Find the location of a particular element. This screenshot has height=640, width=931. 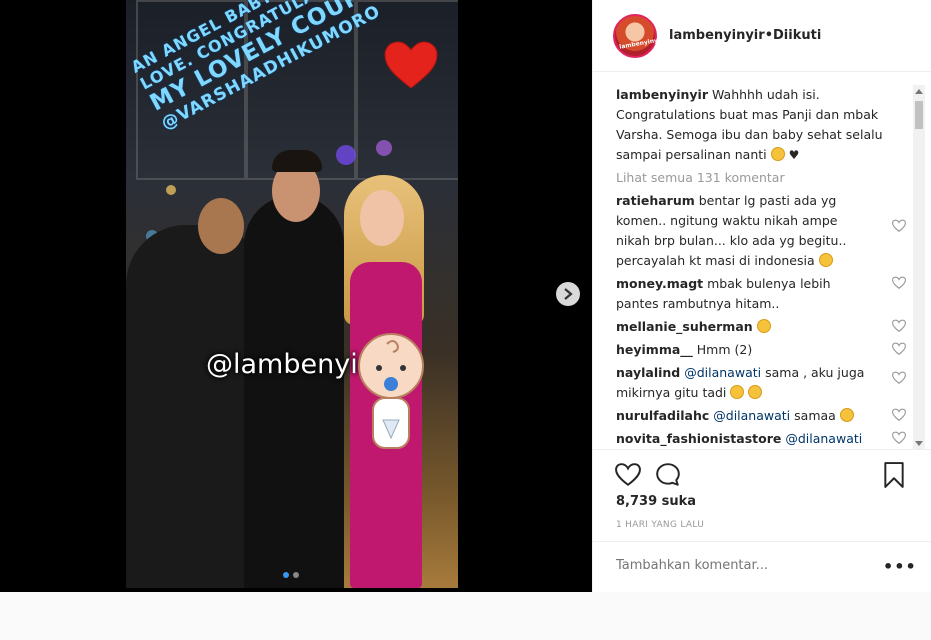

red-heart-sticker-icon is located at coordinates (411, 65).